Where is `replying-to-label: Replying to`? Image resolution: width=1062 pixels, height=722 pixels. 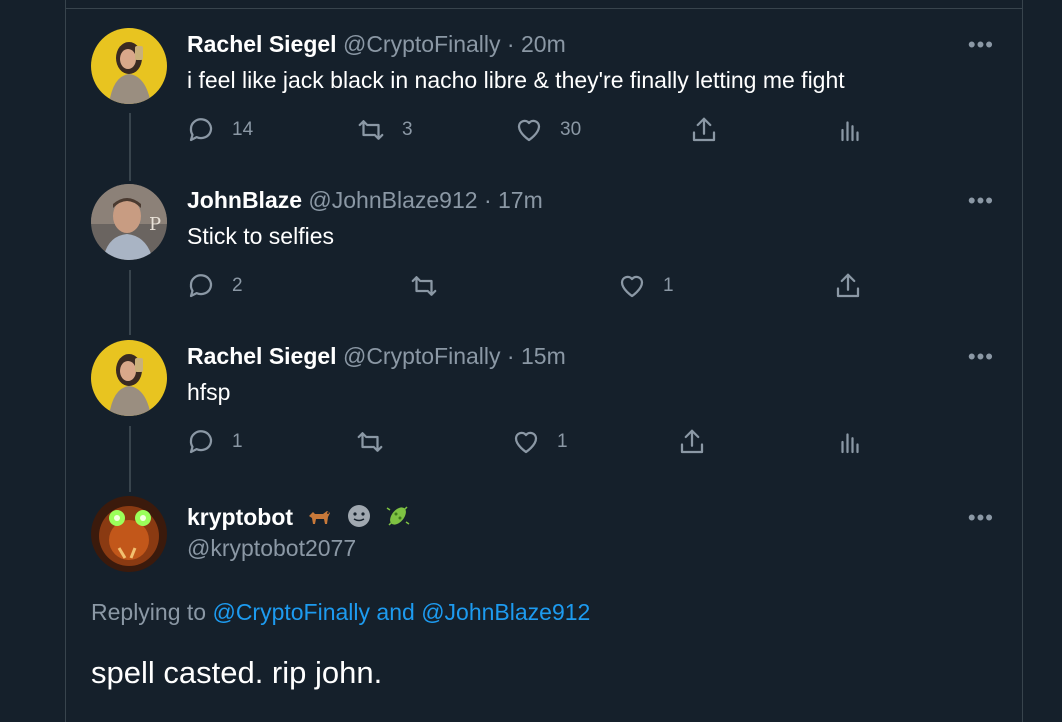 replying-to-label: Replying to is located at coordinates (149, 612).